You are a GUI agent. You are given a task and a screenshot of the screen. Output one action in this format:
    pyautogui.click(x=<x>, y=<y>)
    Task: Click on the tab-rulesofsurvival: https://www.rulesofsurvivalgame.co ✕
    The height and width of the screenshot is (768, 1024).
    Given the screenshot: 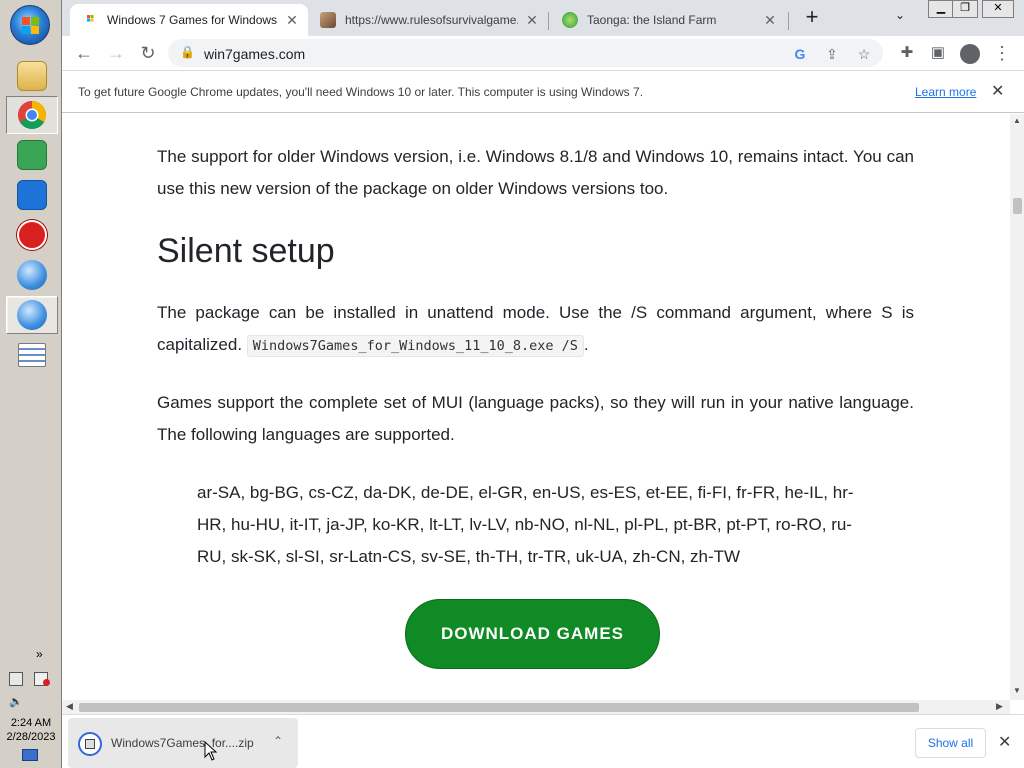 What is the action you would take?
    pyautogui.click(x=428, y=20)
    